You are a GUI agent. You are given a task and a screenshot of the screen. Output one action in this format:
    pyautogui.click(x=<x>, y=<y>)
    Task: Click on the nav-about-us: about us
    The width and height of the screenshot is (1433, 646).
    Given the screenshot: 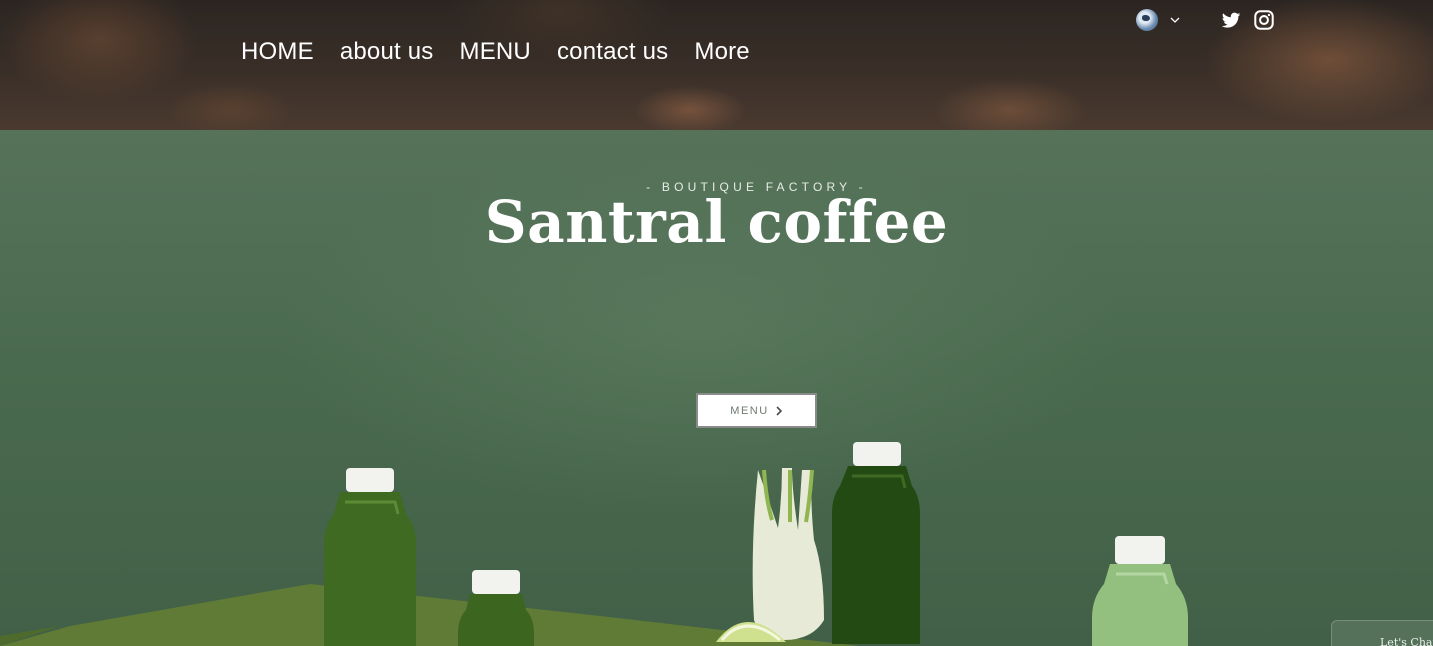 What is the action you would take?
    pyautogui.click(x=387, y=52)
    